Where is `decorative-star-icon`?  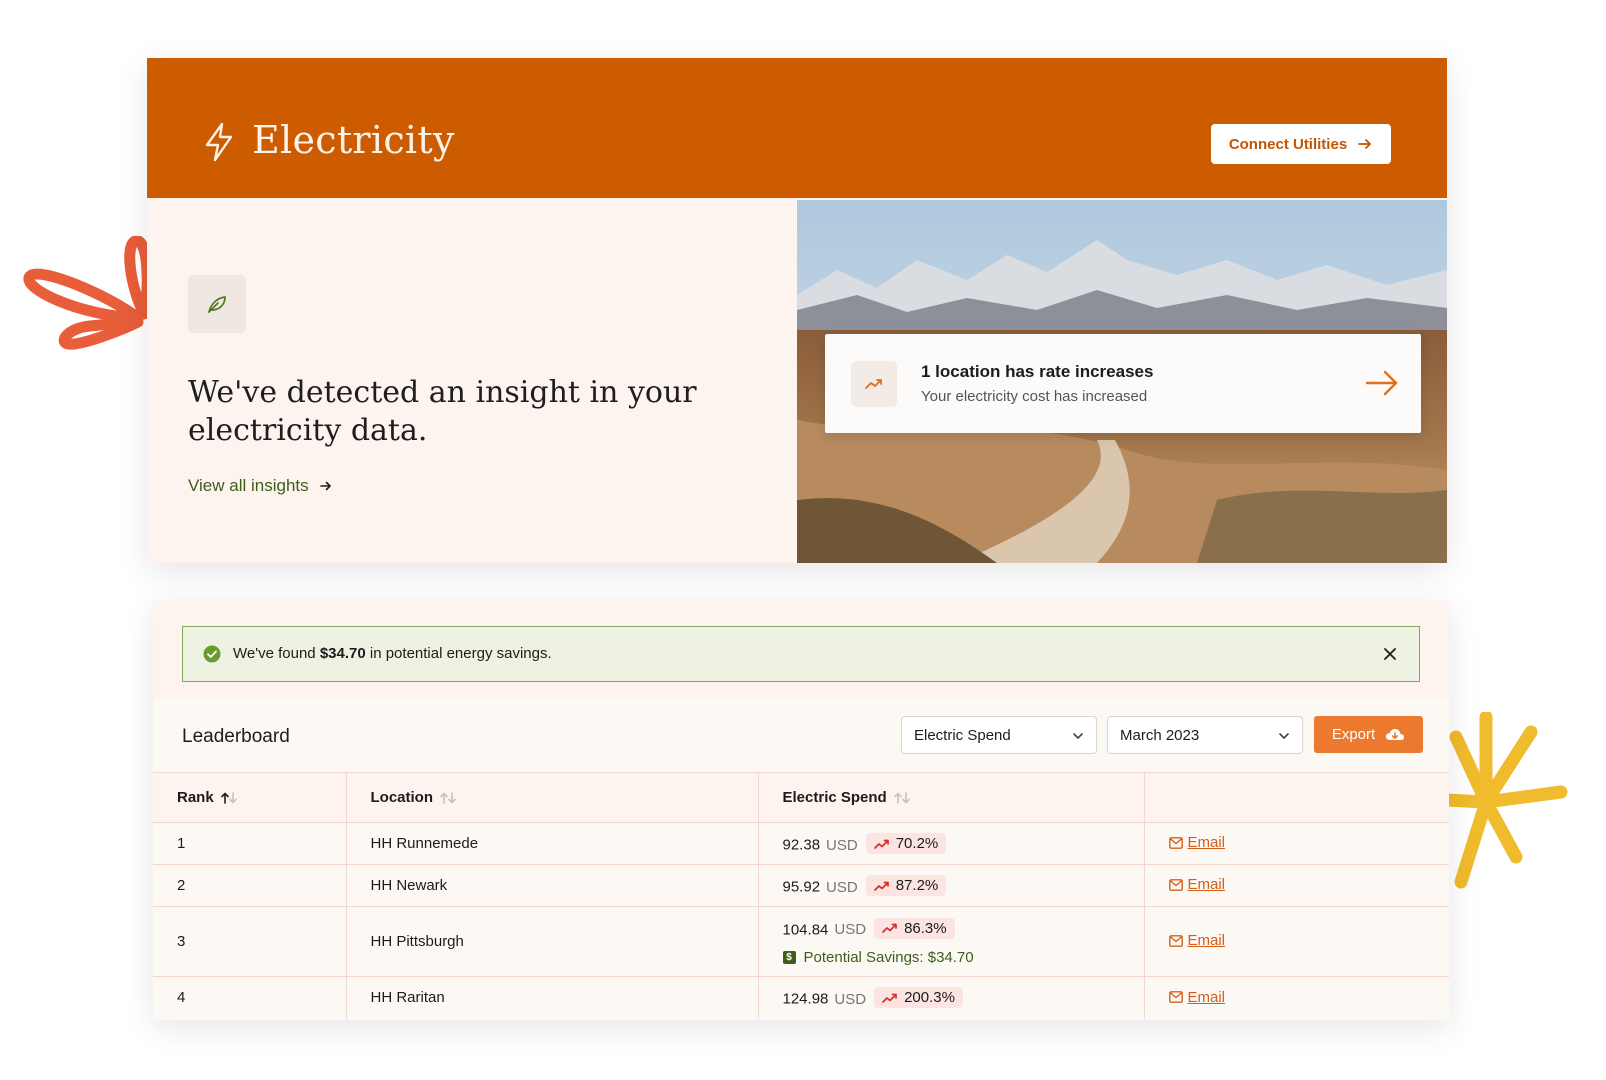 decorative-star-icon is located at coordinates (1507, 800).